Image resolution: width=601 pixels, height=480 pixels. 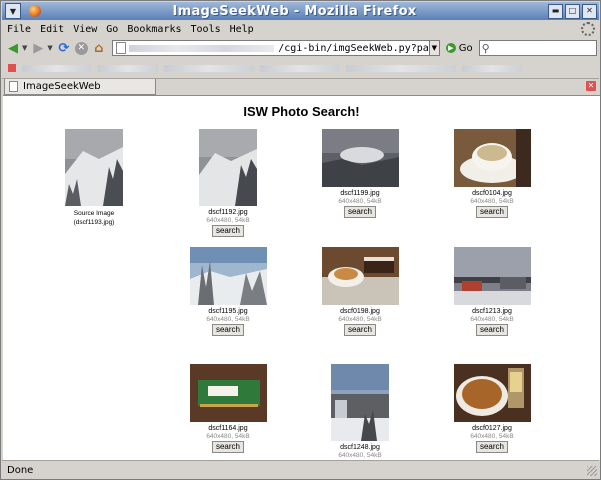 I want to click on source-caption-filename: (dscf1193.jpg), so click(x=94, y=222).